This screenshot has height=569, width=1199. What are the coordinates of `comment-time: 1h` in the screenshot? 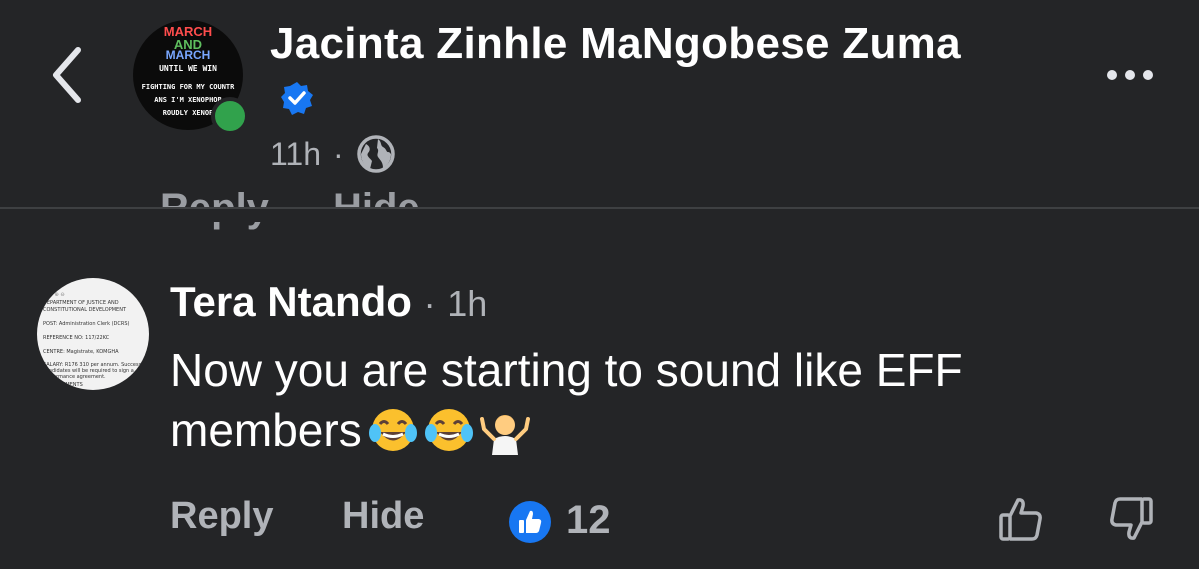 It's located at (467, 303).